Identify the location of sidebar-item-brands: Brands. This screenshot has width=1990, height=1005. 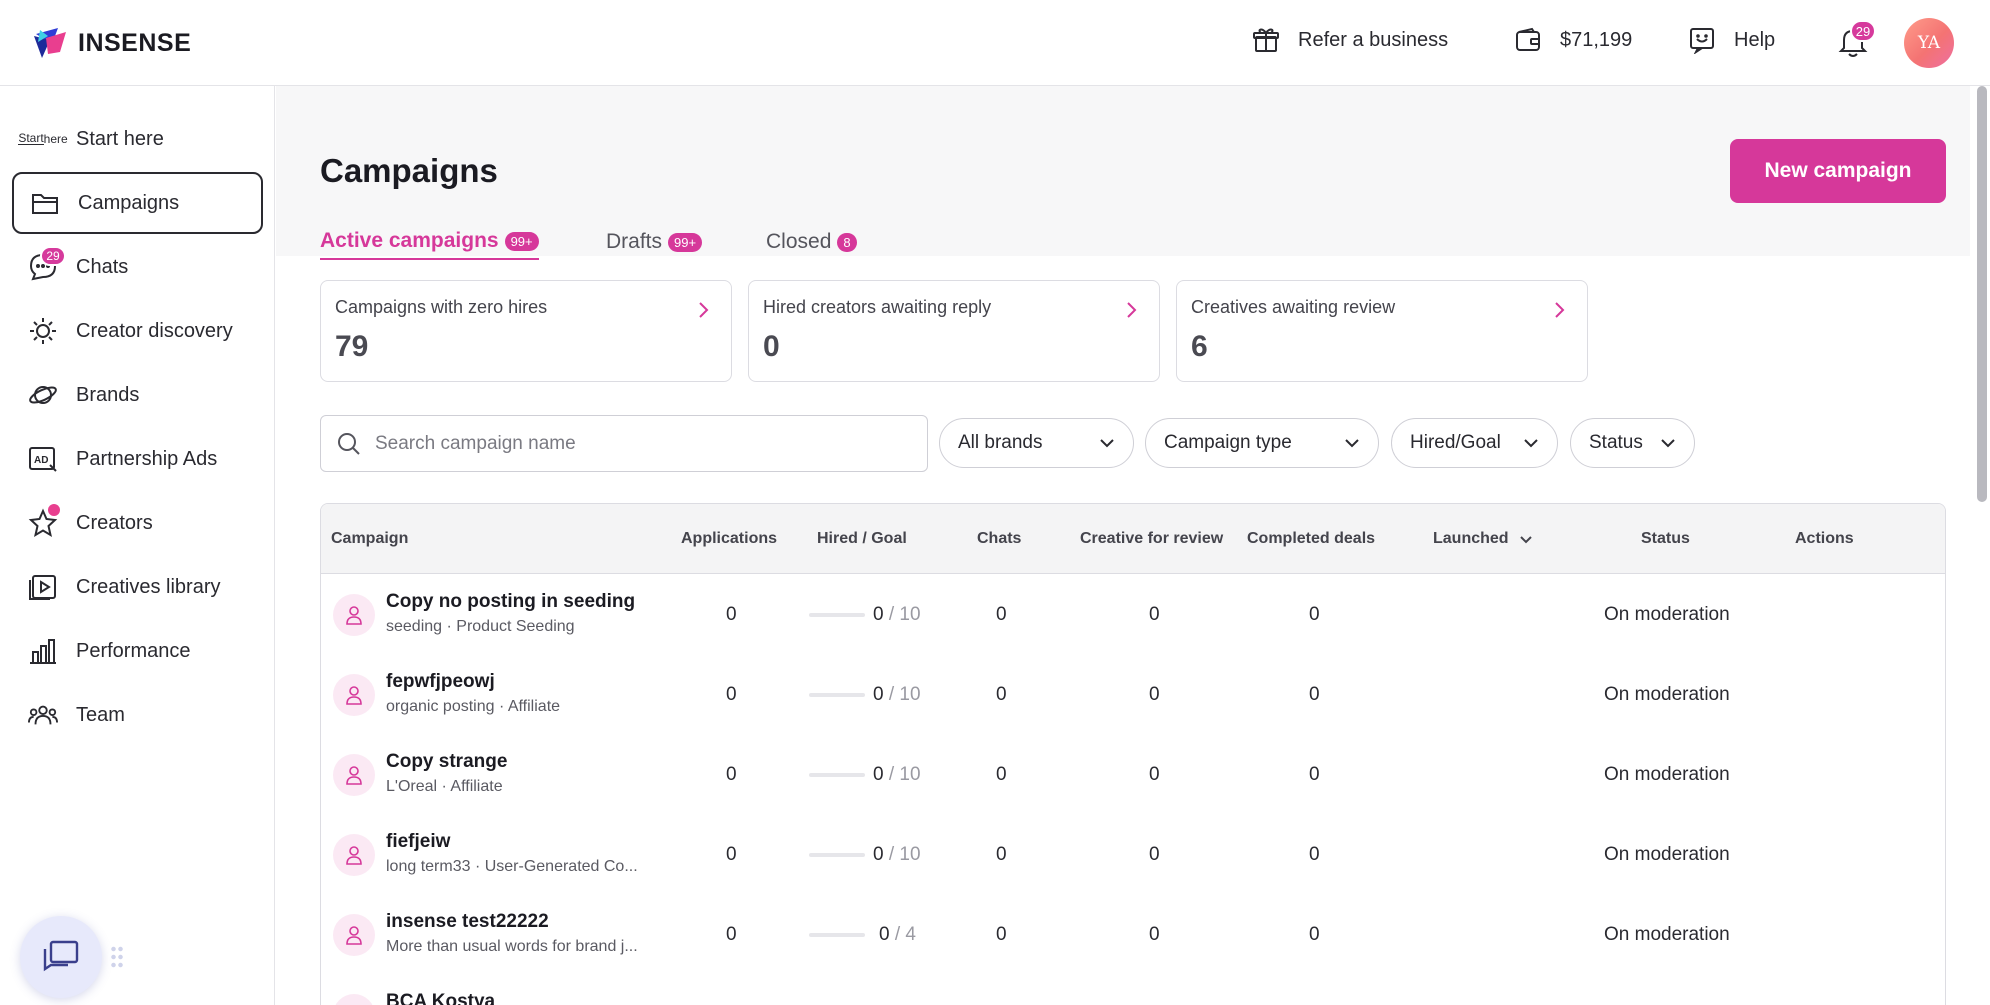
(137, 395).